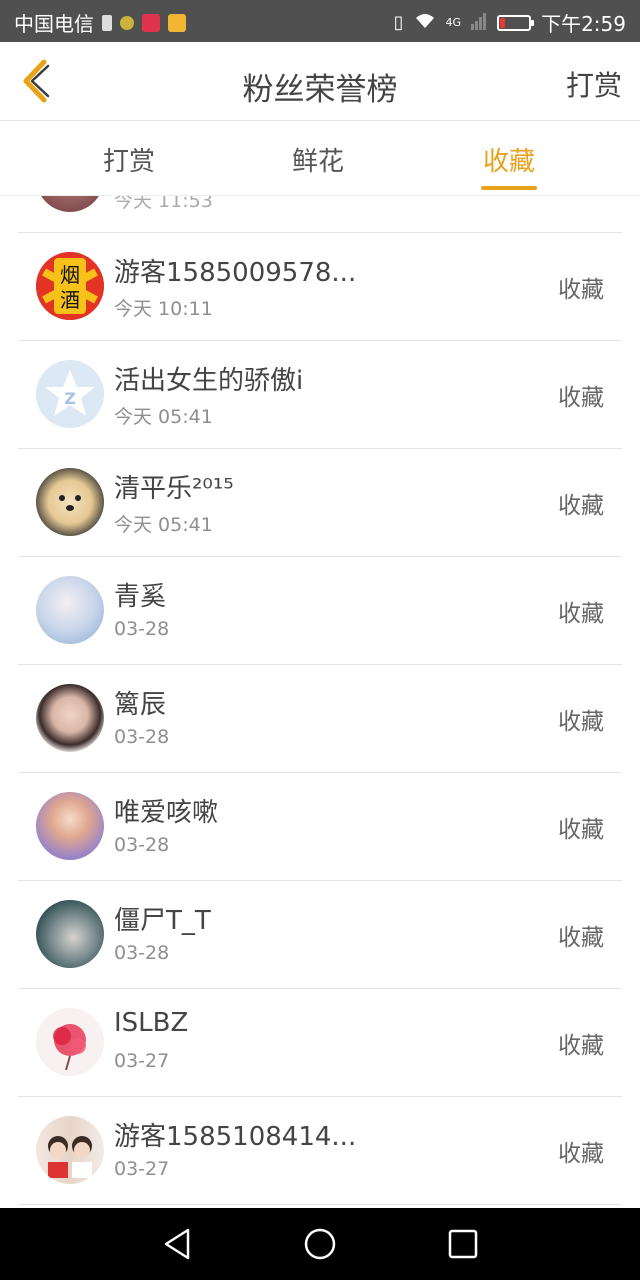 The height and width of the screenshot is (1280, 640). What do you see at coordinates (177, 22) in the screenshot?
I see `weibo-icon` at bounding box center [177, 22].